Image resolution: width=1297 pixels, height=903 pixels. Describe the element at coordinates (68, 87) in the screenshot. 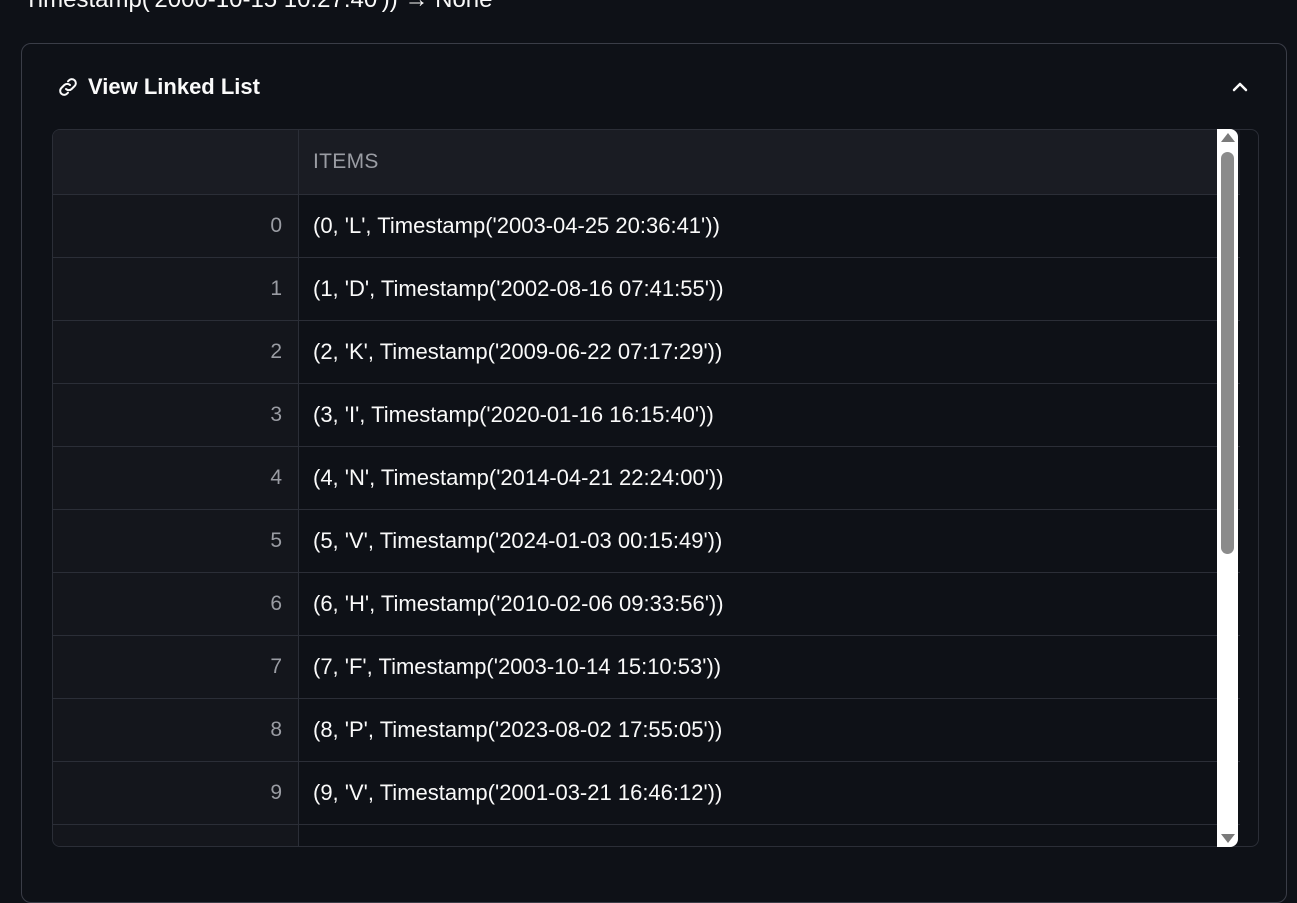

I see `link-icon` at that location.